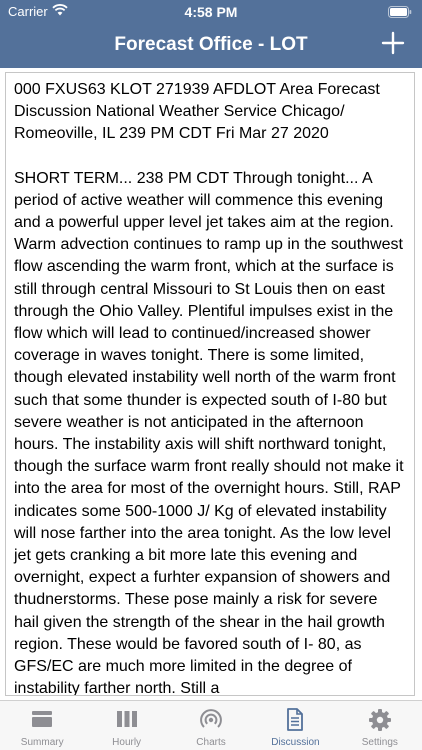 The height and width of the screenshot is (750, 422). I want to click on header: Carrier 4:58 PM Forecast Office - LOT, so click(211, 34).